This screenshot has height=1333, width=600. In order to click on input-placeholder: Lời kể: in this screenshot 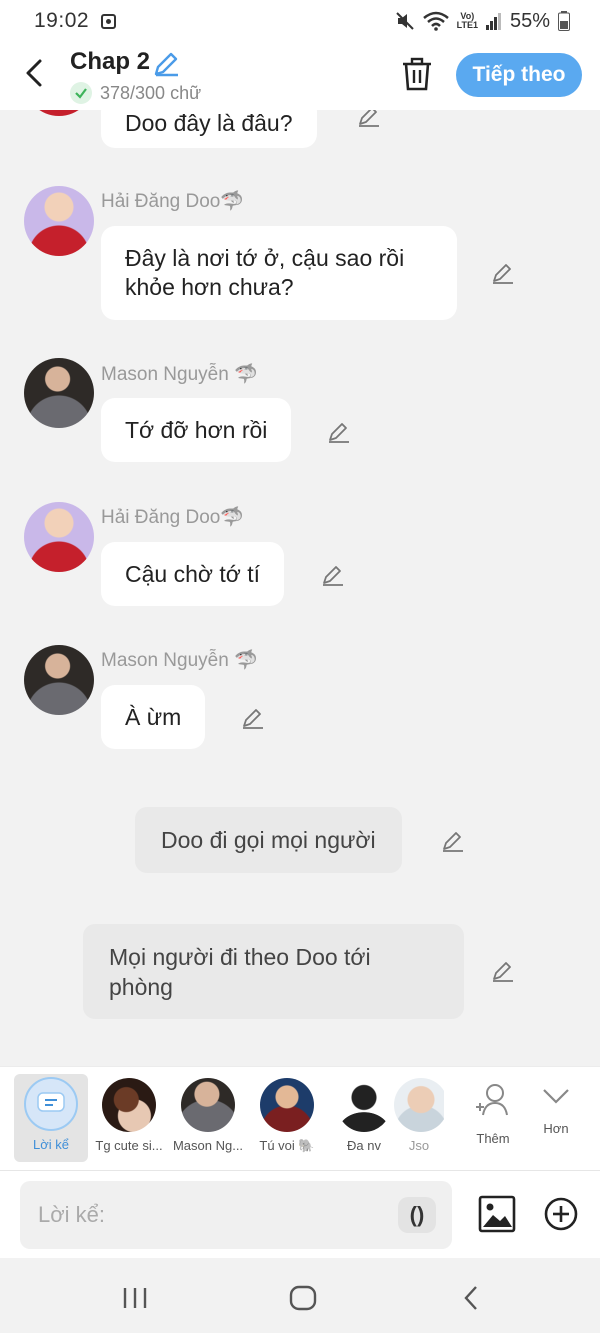, I will do `click(72, 1214)`.